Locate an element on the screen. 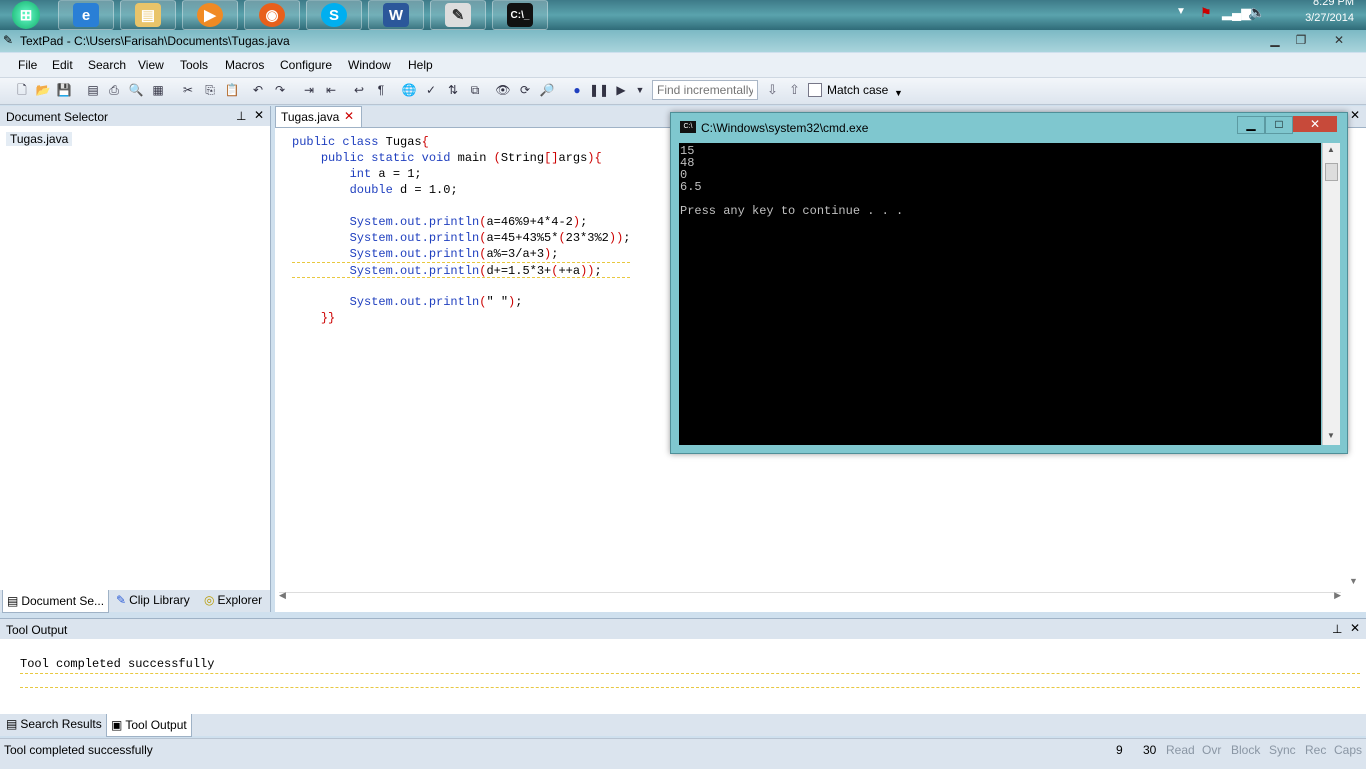  tab-clip-library: ✎ Clip Library is located at coordinates (153, 600).